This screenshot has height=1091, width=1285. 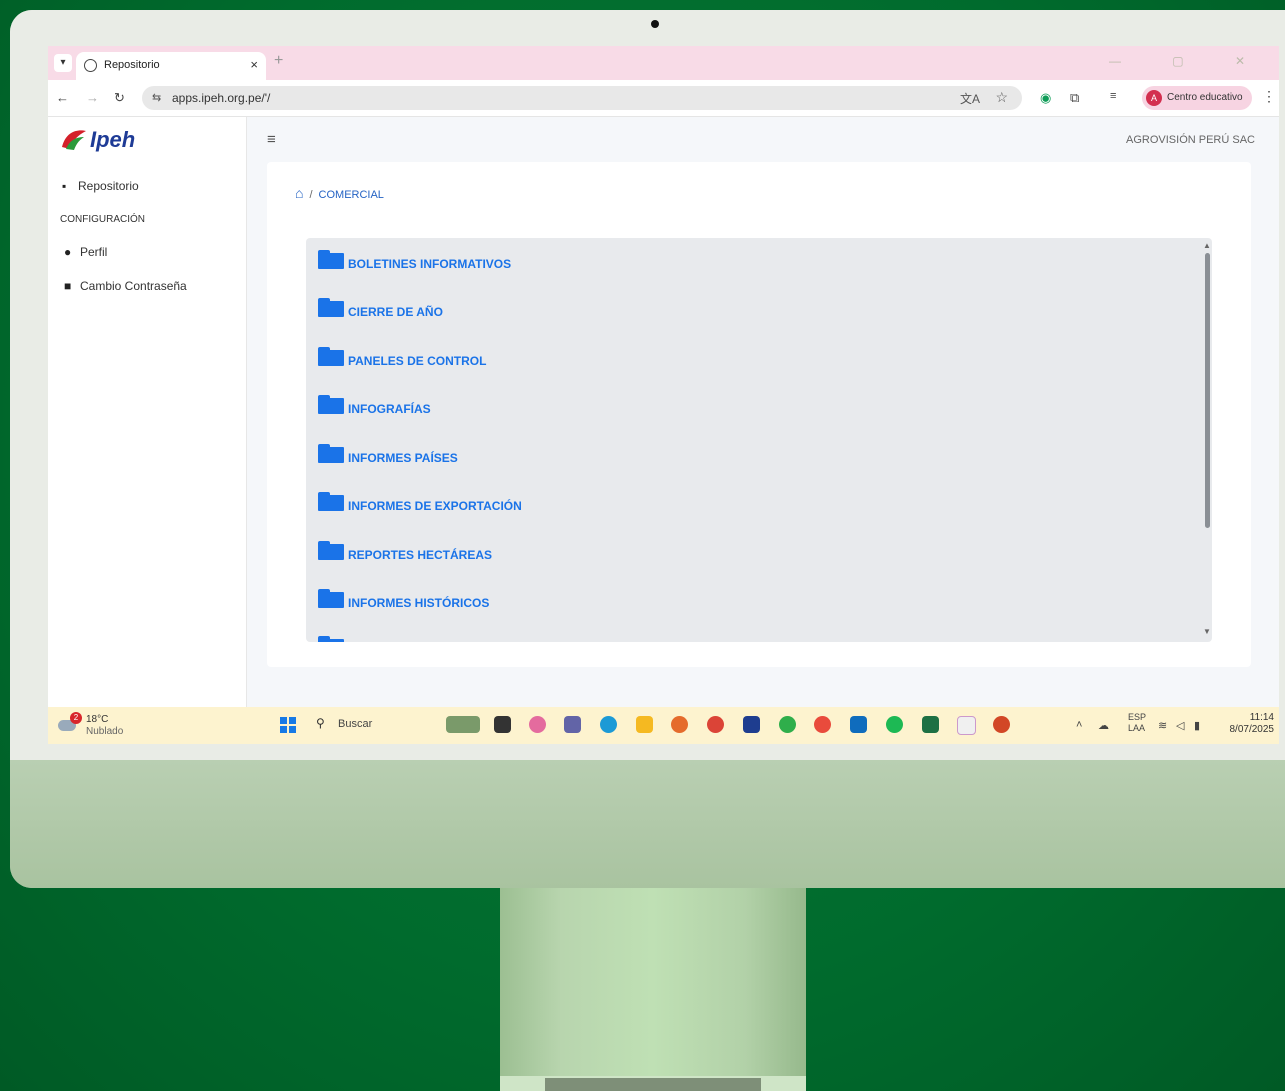 I want to click on reload-icon: ↻, so click(x=119, y=98).